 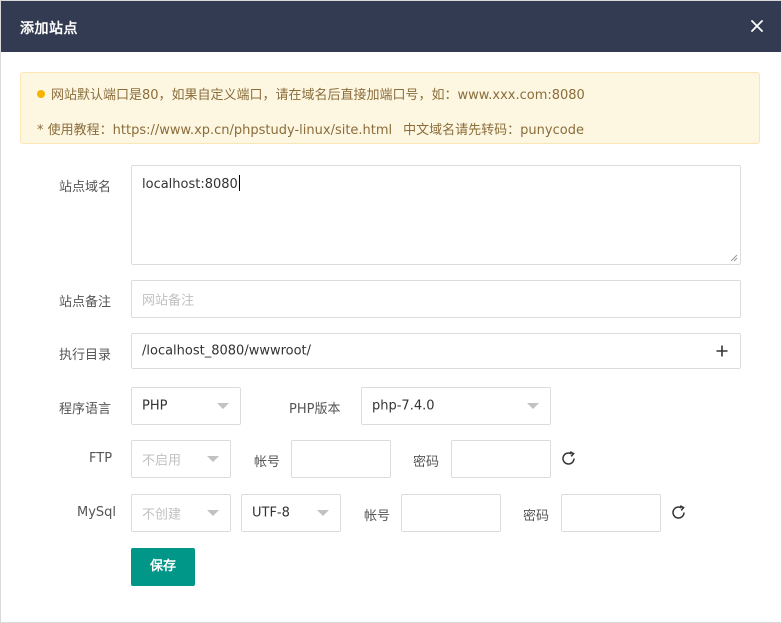 What do you see at coordinates (426, 462) in the screenshot?
I see `ftp-password-label: 密码` at bounding box center [426, 462].